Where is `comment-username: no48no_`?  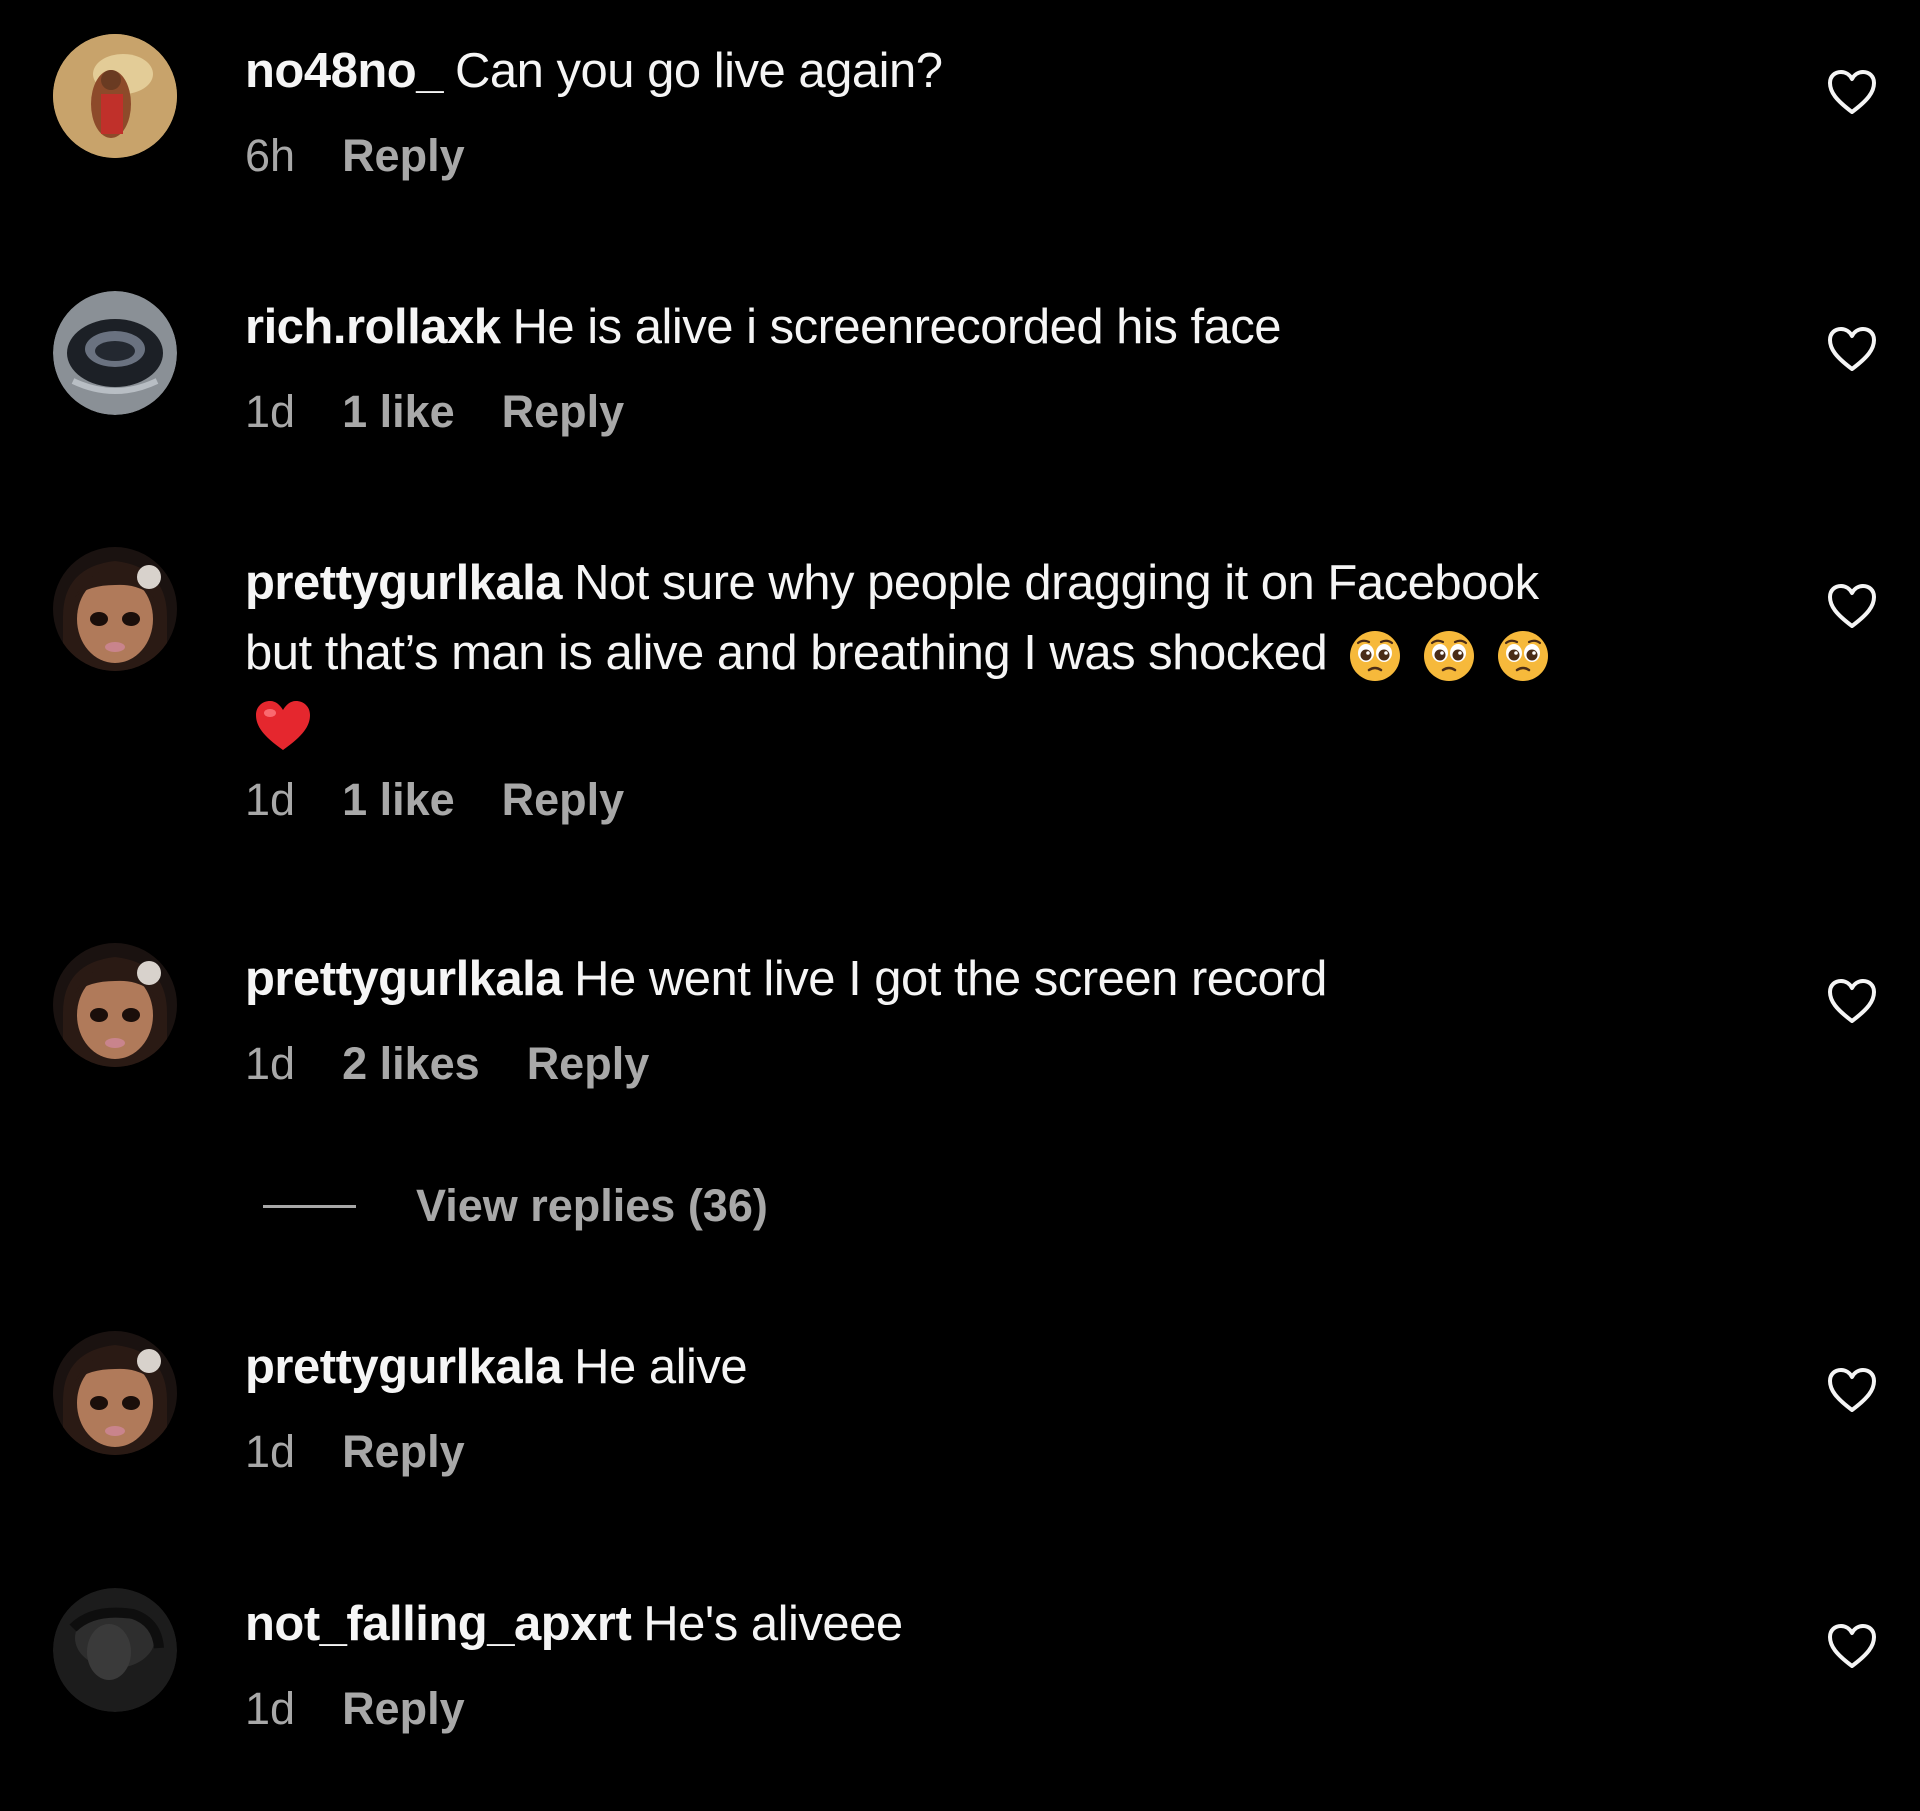 comment-username: no48no_ is located at coordinates (344, 71).